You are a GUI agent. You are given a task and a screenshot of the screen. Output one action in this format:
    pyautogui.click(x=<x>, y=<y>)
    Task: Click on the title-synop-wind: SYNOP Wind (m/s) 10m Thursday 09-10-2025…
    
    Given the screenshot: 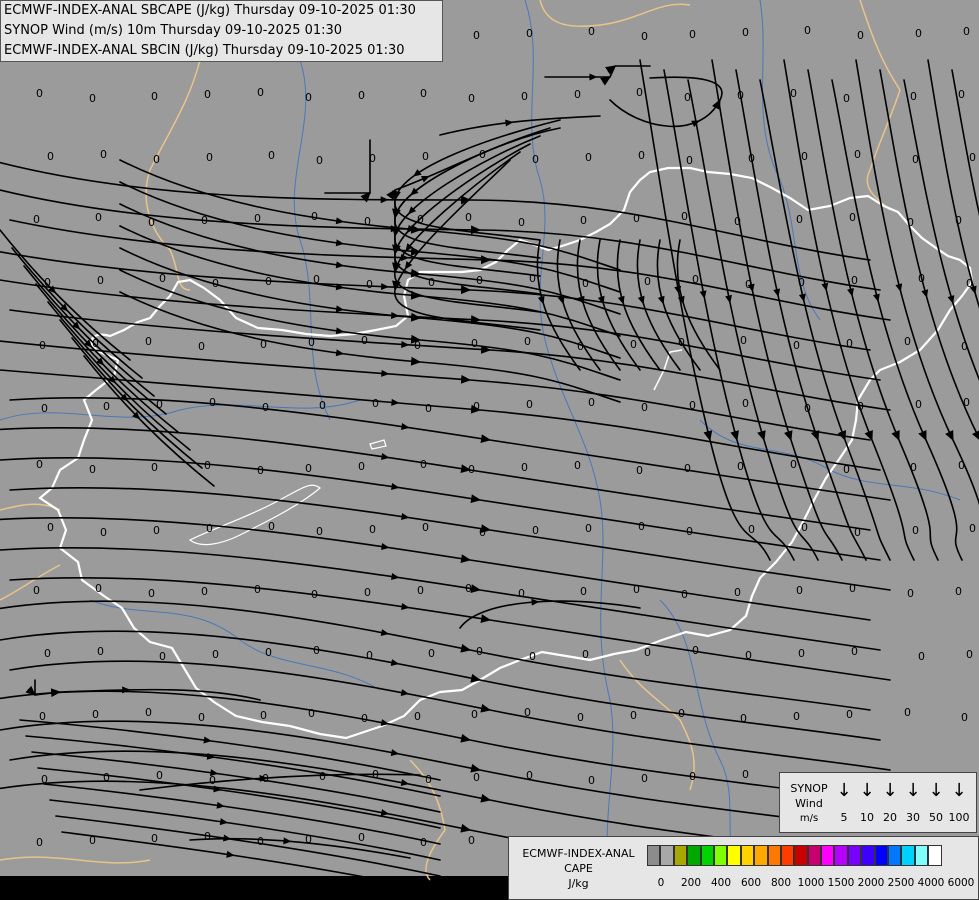 What is the action you would take?
    pyautogui.click(x=173, y=30)
    